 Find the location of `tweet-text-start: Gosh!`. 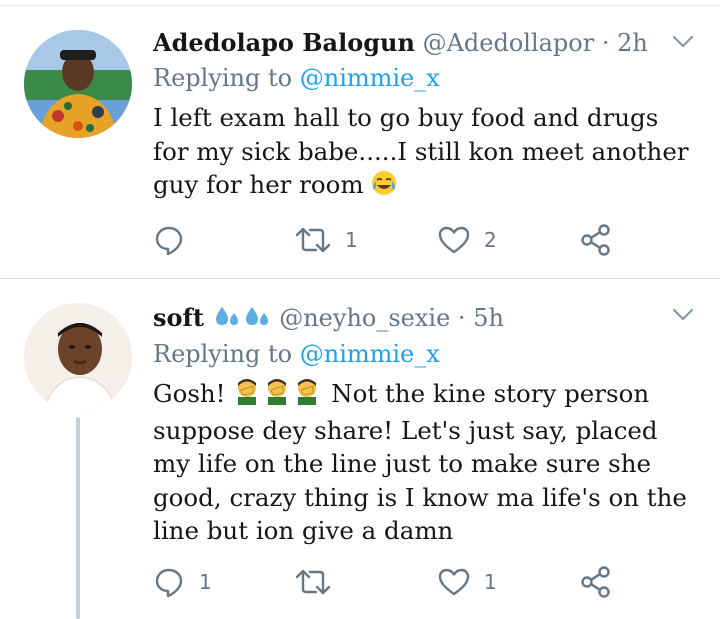

tweet-text-start: Gosh! is located at coordinates (189, 393).